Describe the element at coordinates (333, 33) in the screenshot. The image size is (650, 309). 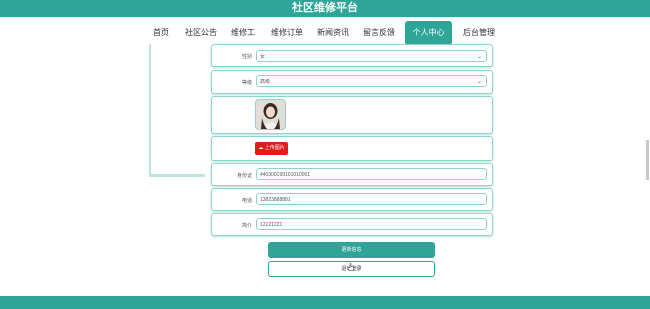
I see `nav-item-news: 新闻资讯` at that location.